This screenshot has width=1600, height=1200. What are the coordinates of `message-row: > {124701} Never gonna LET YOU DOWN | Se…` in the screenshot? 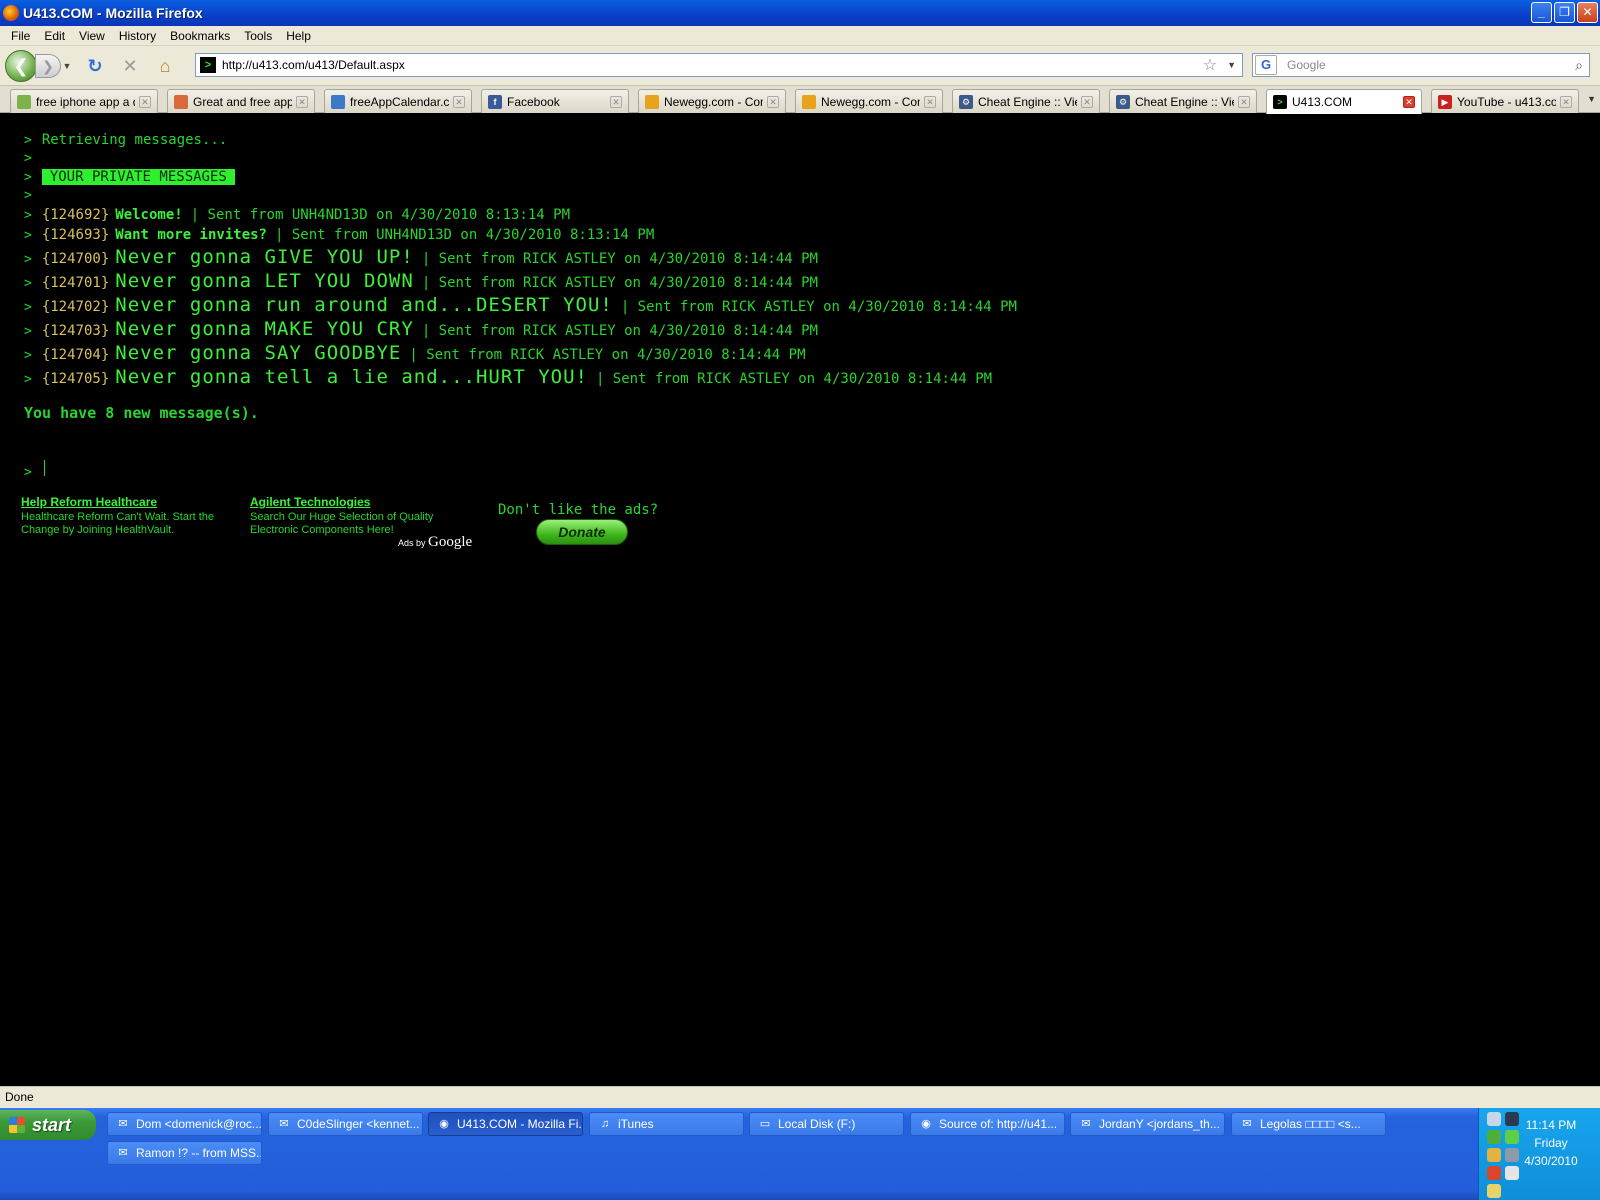 It's located at (421, 281).